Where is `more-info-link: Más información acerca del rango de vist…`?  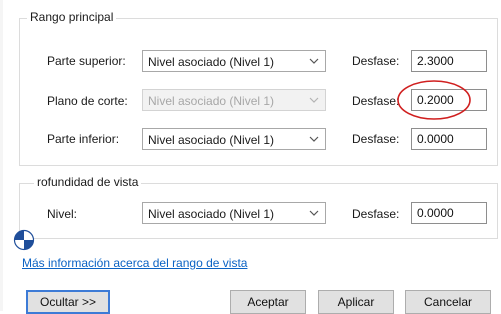 more-info-link: Más información acerca del rango de vist… is located at coordinates (134, 263).